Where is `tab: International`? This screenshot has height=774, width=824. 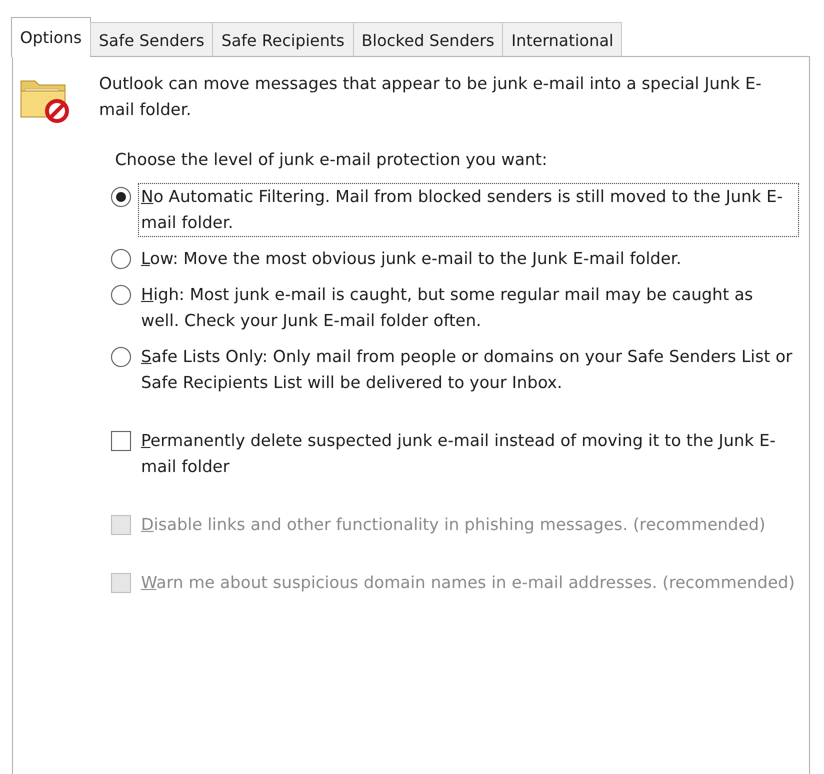 tab: International is located at coordinates (562, 39).